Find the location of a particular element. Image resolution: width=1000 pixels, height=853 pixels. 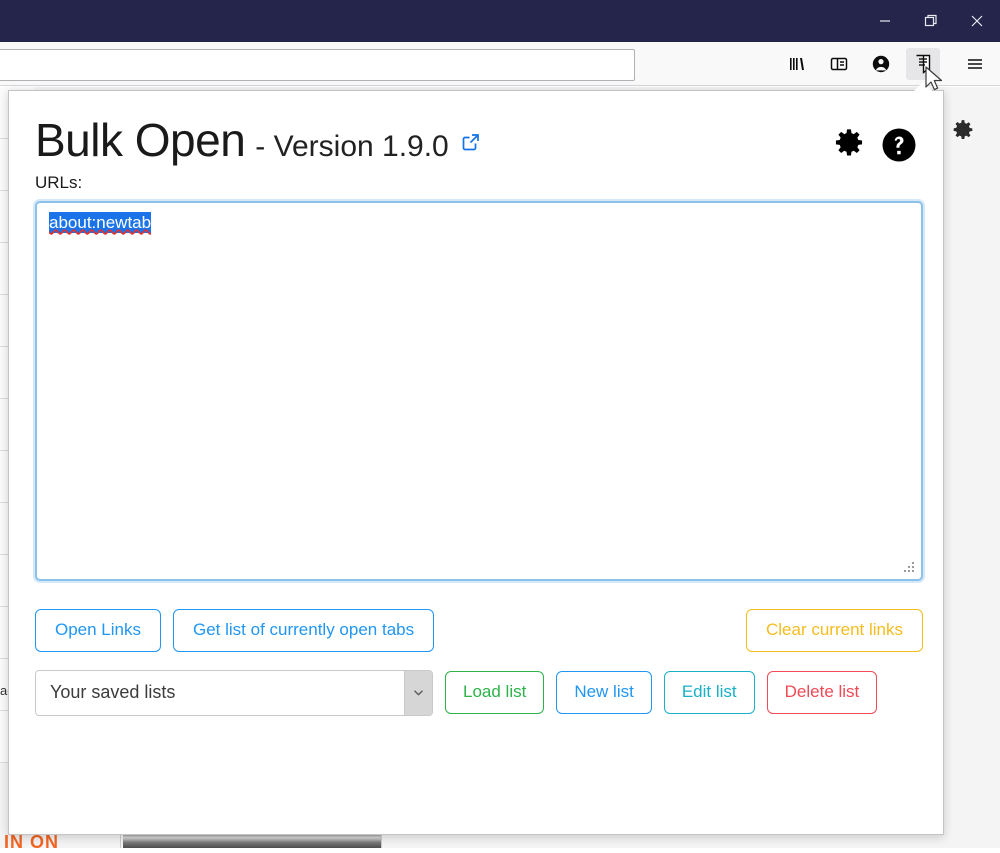

library-icon is located at coordinates (797, 64).